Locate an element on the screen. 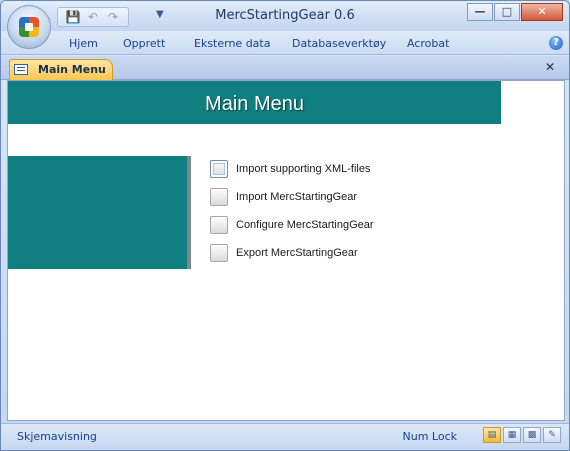  menu-item-label: Export MercStartingGear is located at coordinates (297, 253).